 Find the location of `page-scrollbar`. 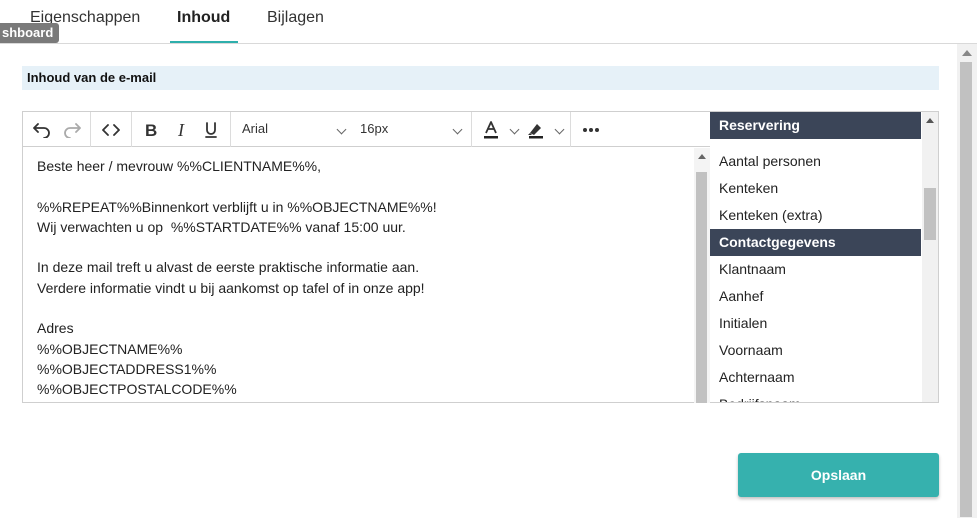

page-scrollbar is located at coordinates (967, 281).